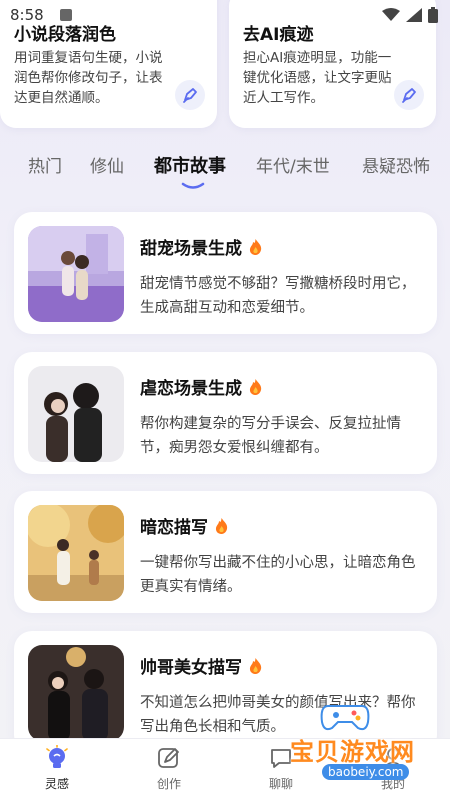 This screenshot has width=450, height=800. What do you see at coordinates (190, 165) in the screenshot?
I see `tab-urban: 都市故事` at bounding box center [190, 165].